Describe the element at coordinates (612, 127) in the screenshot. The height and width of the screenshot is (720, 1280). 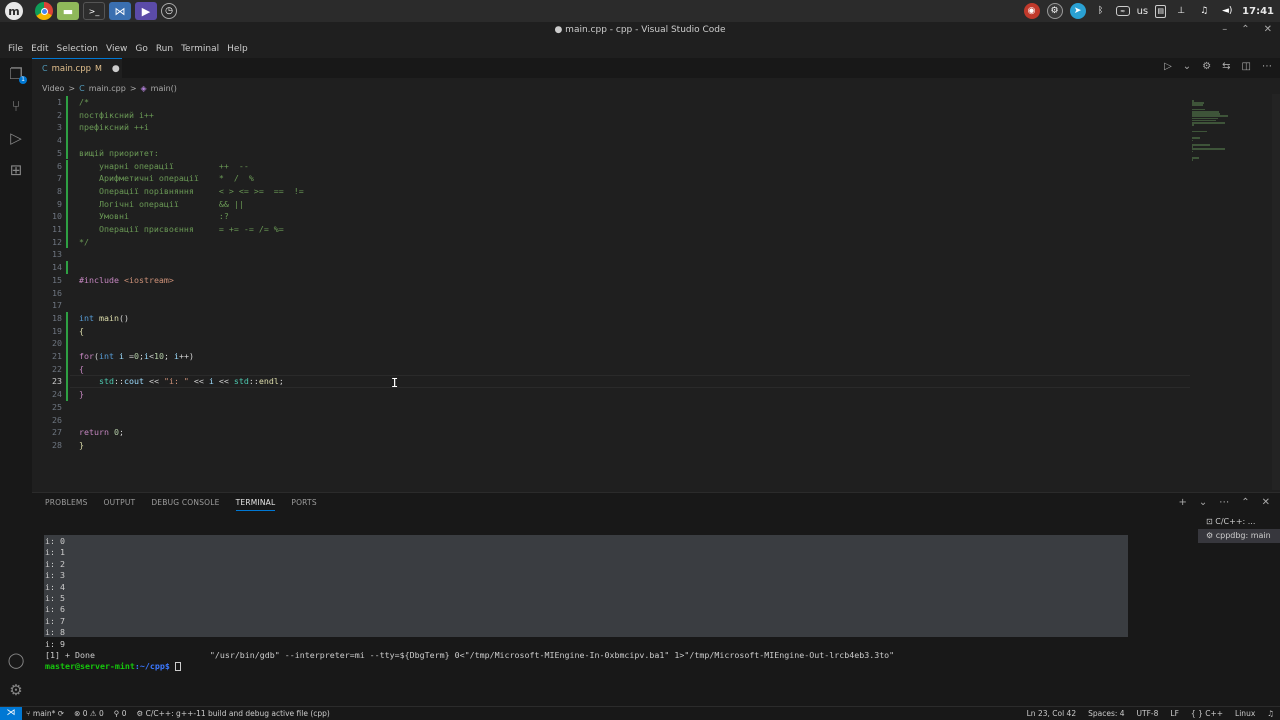
I see `code-line: 3 префіксний ++i` at that location.